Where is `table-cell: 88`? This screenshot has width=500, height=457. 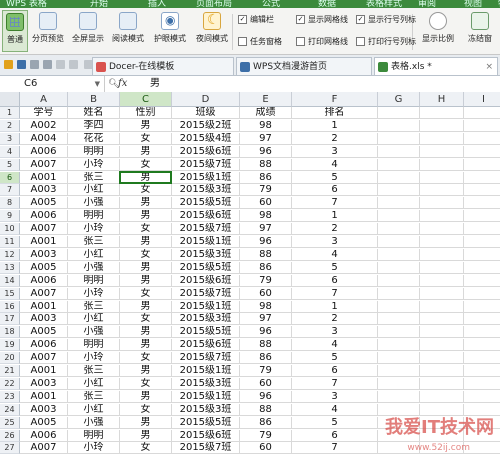 table-cell: 88 is located at coordinates (266, 254).